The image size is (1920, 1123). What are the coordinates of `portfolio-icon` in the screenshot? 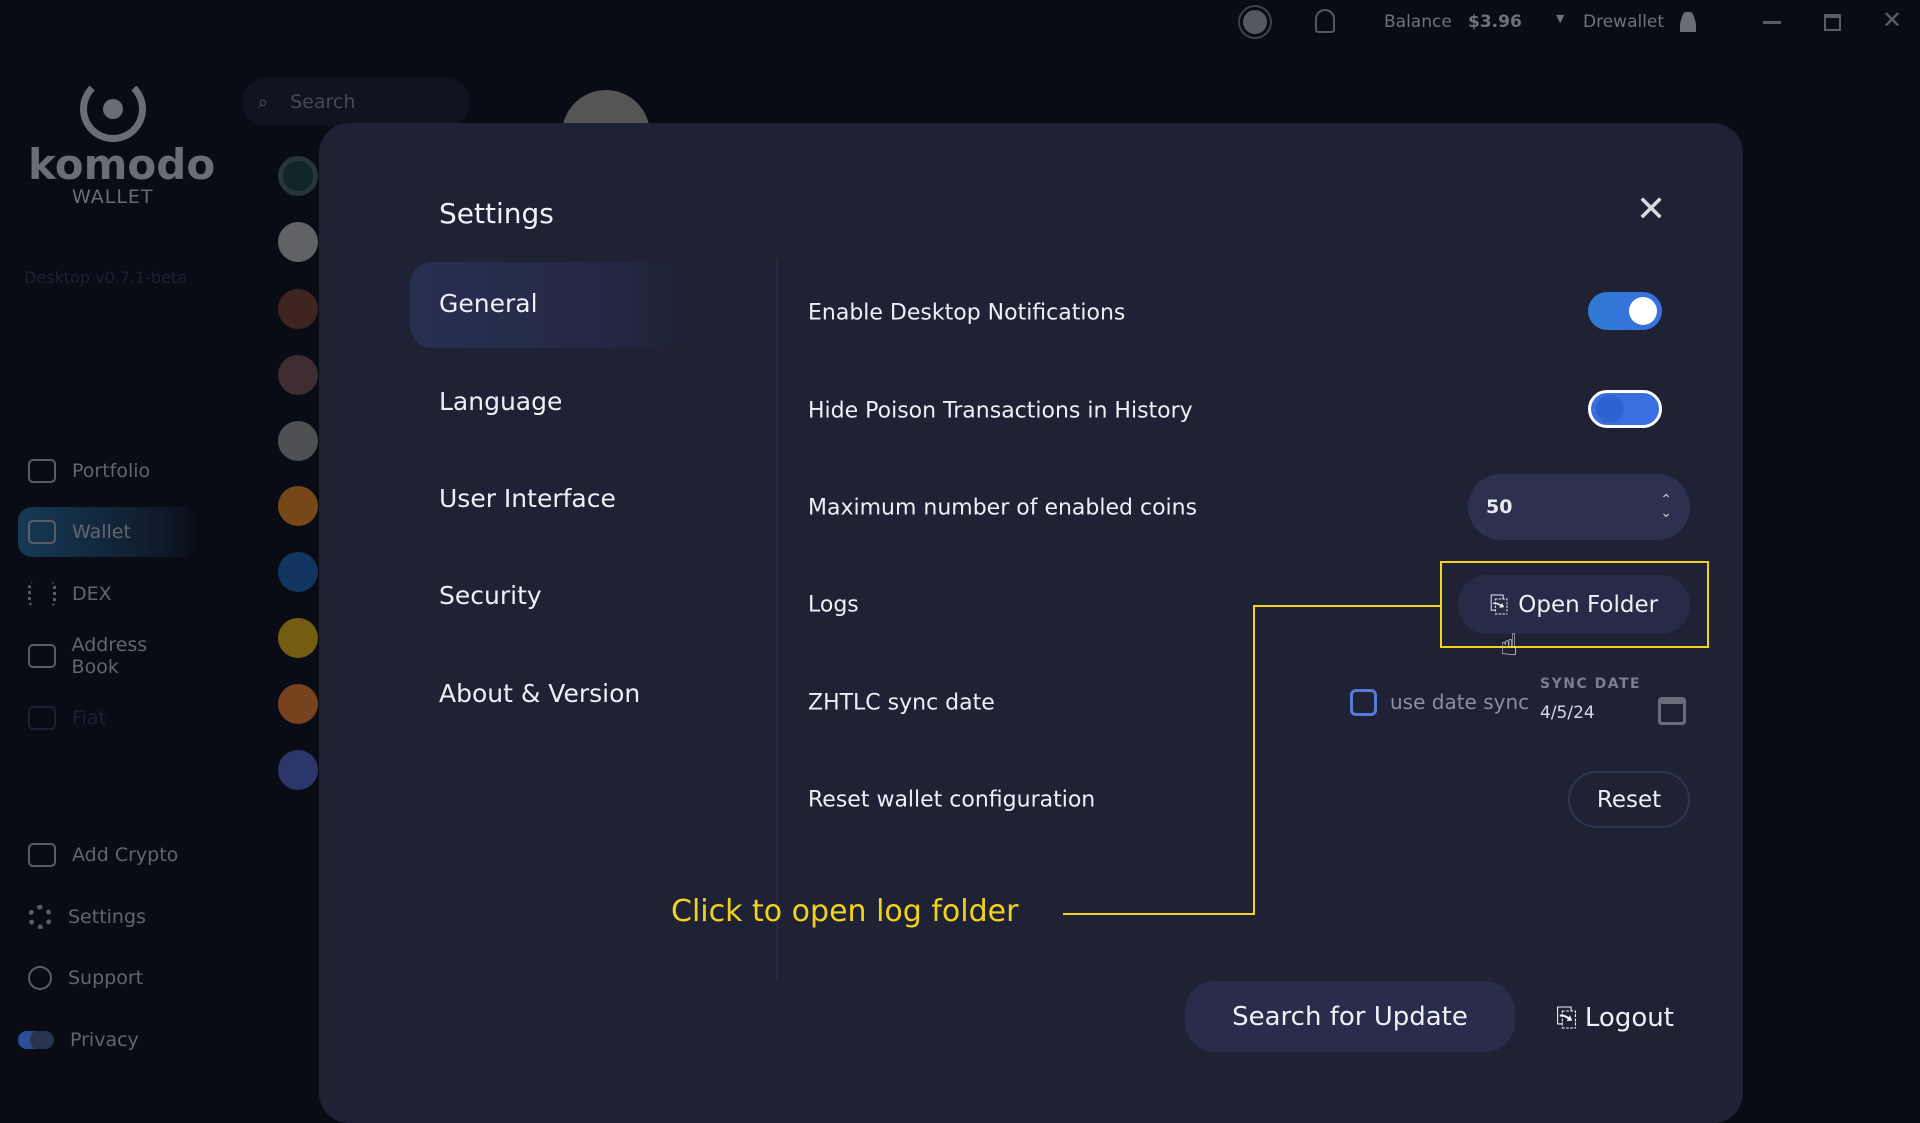 It's located at (42, 471).